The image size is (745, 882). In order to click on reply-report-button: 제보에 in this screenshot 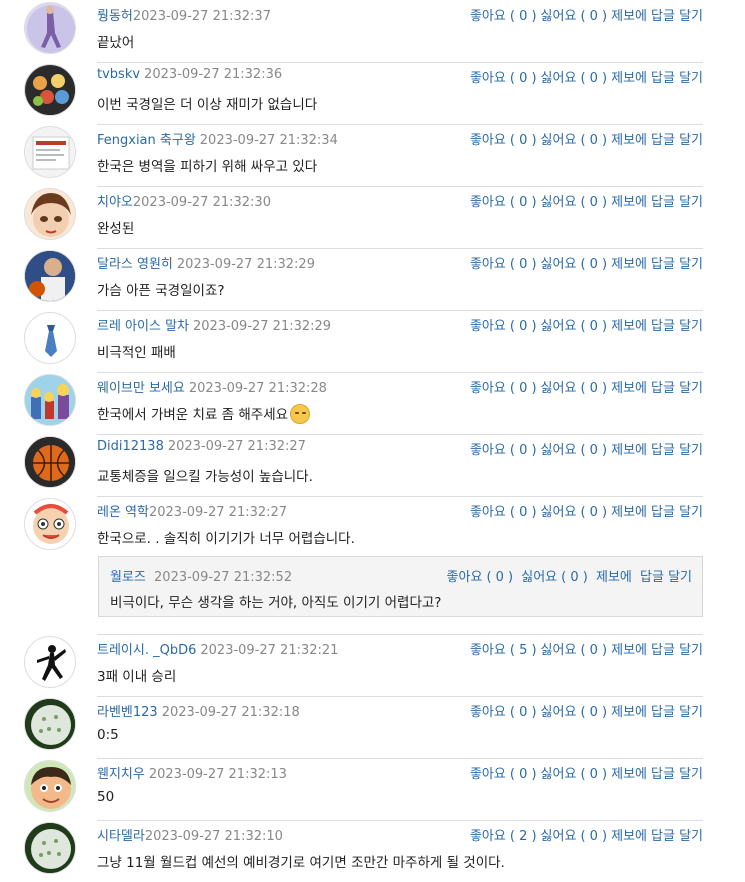, I will do `click(614, 577)`.